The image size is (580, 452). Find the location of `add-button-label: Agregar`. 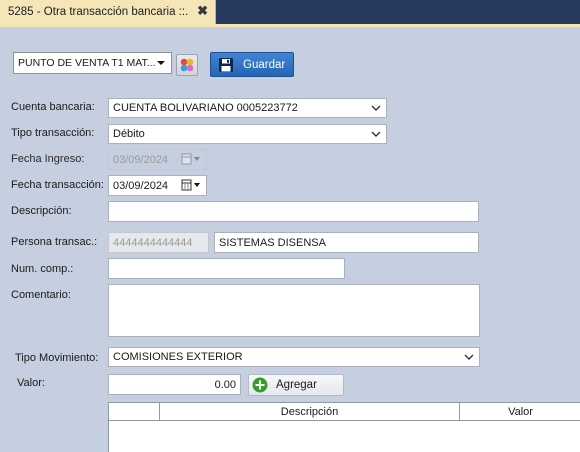

add-button-label: Agregar is located at coordinates (296, 385).